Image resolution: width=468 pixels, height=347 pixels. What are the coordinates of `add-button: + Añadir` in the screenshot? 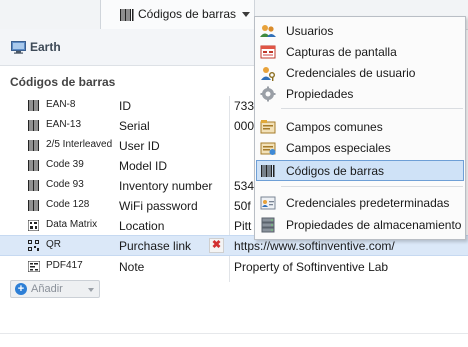 It's located at (55, 289).